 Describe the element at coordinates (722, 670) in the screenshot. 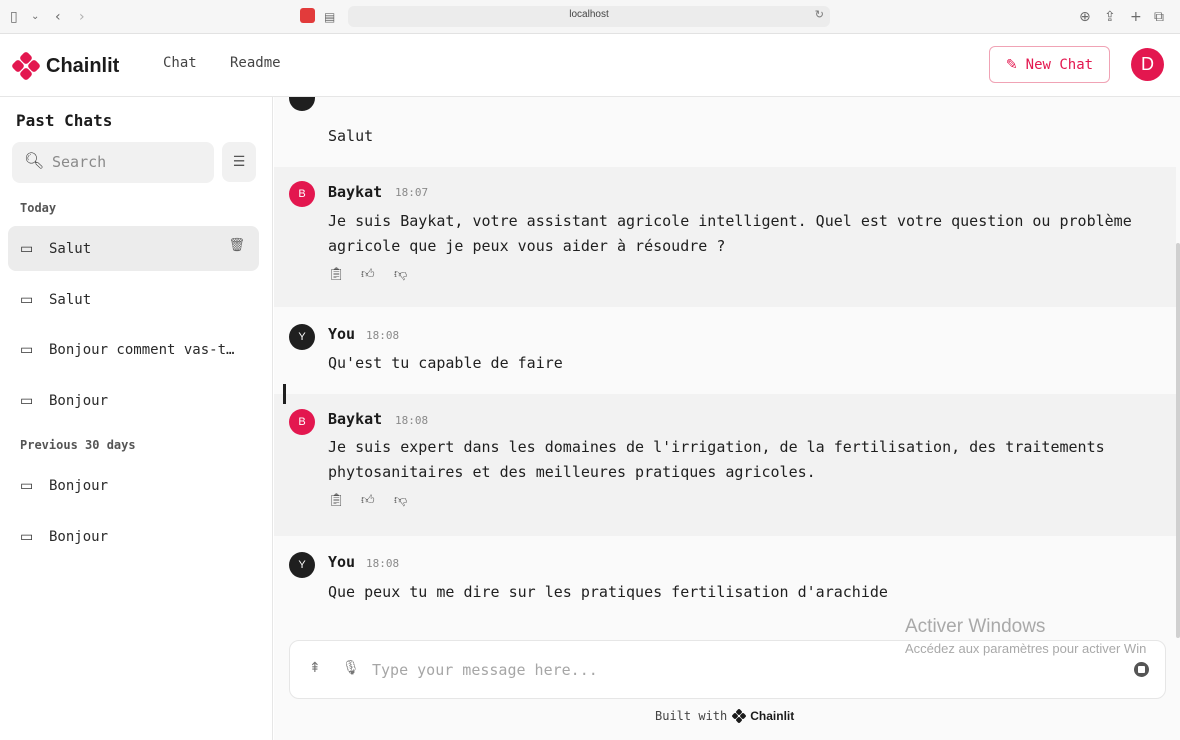

I see `message-input` at that location.